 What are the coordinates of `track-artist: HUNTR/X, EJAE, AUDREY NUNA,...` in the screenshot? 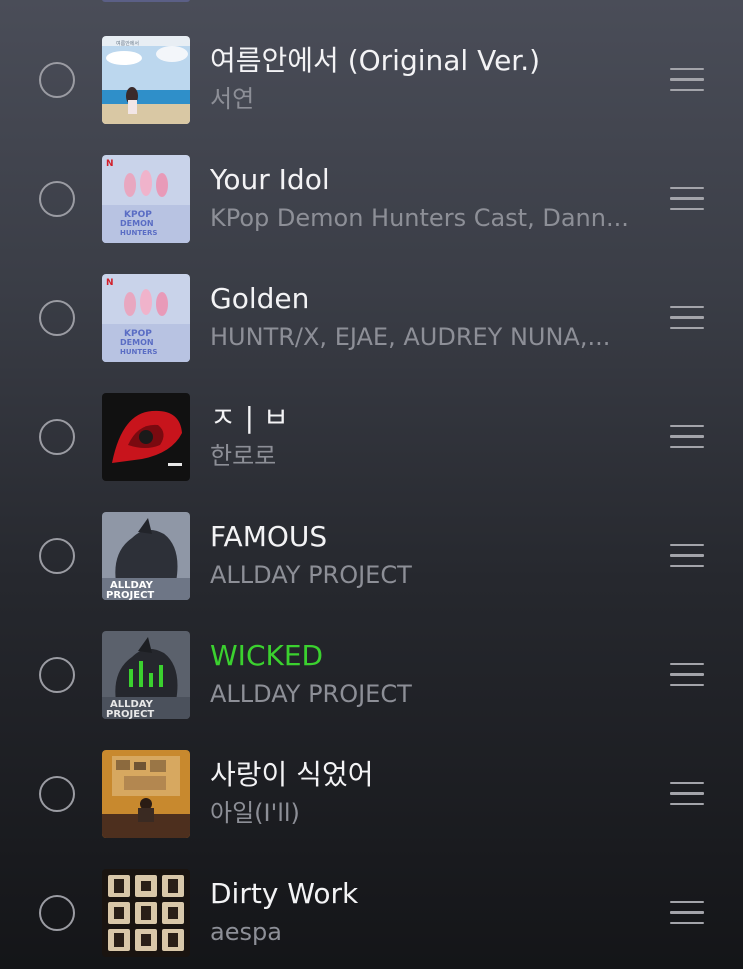 It's located at (410, 337).